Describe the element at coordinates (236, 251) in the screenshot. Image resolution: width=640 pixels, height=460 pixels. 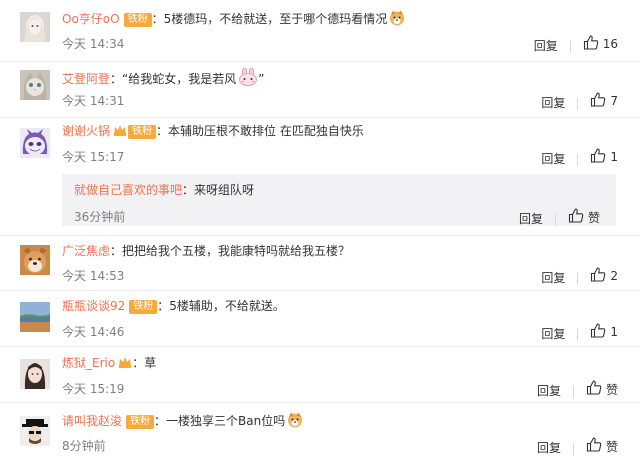
I see `comment-text: 把把给我个五楼，我能康特吗就给我五楼？` at that location.